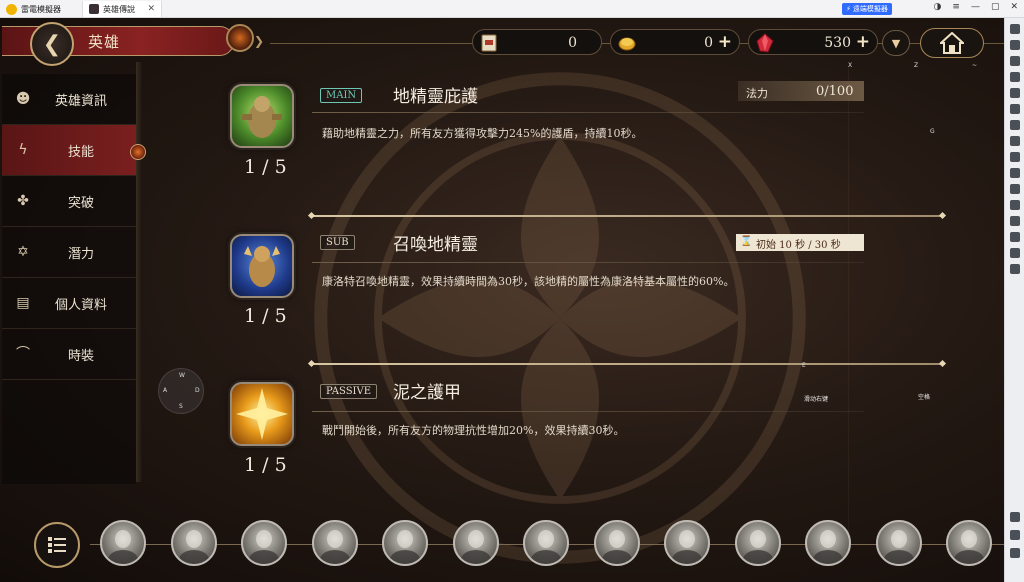  What do you see at coordinates (259, 41) in the screenshot?
I see `header-chevron-icon: ❯` at bounding box center [259, 41].